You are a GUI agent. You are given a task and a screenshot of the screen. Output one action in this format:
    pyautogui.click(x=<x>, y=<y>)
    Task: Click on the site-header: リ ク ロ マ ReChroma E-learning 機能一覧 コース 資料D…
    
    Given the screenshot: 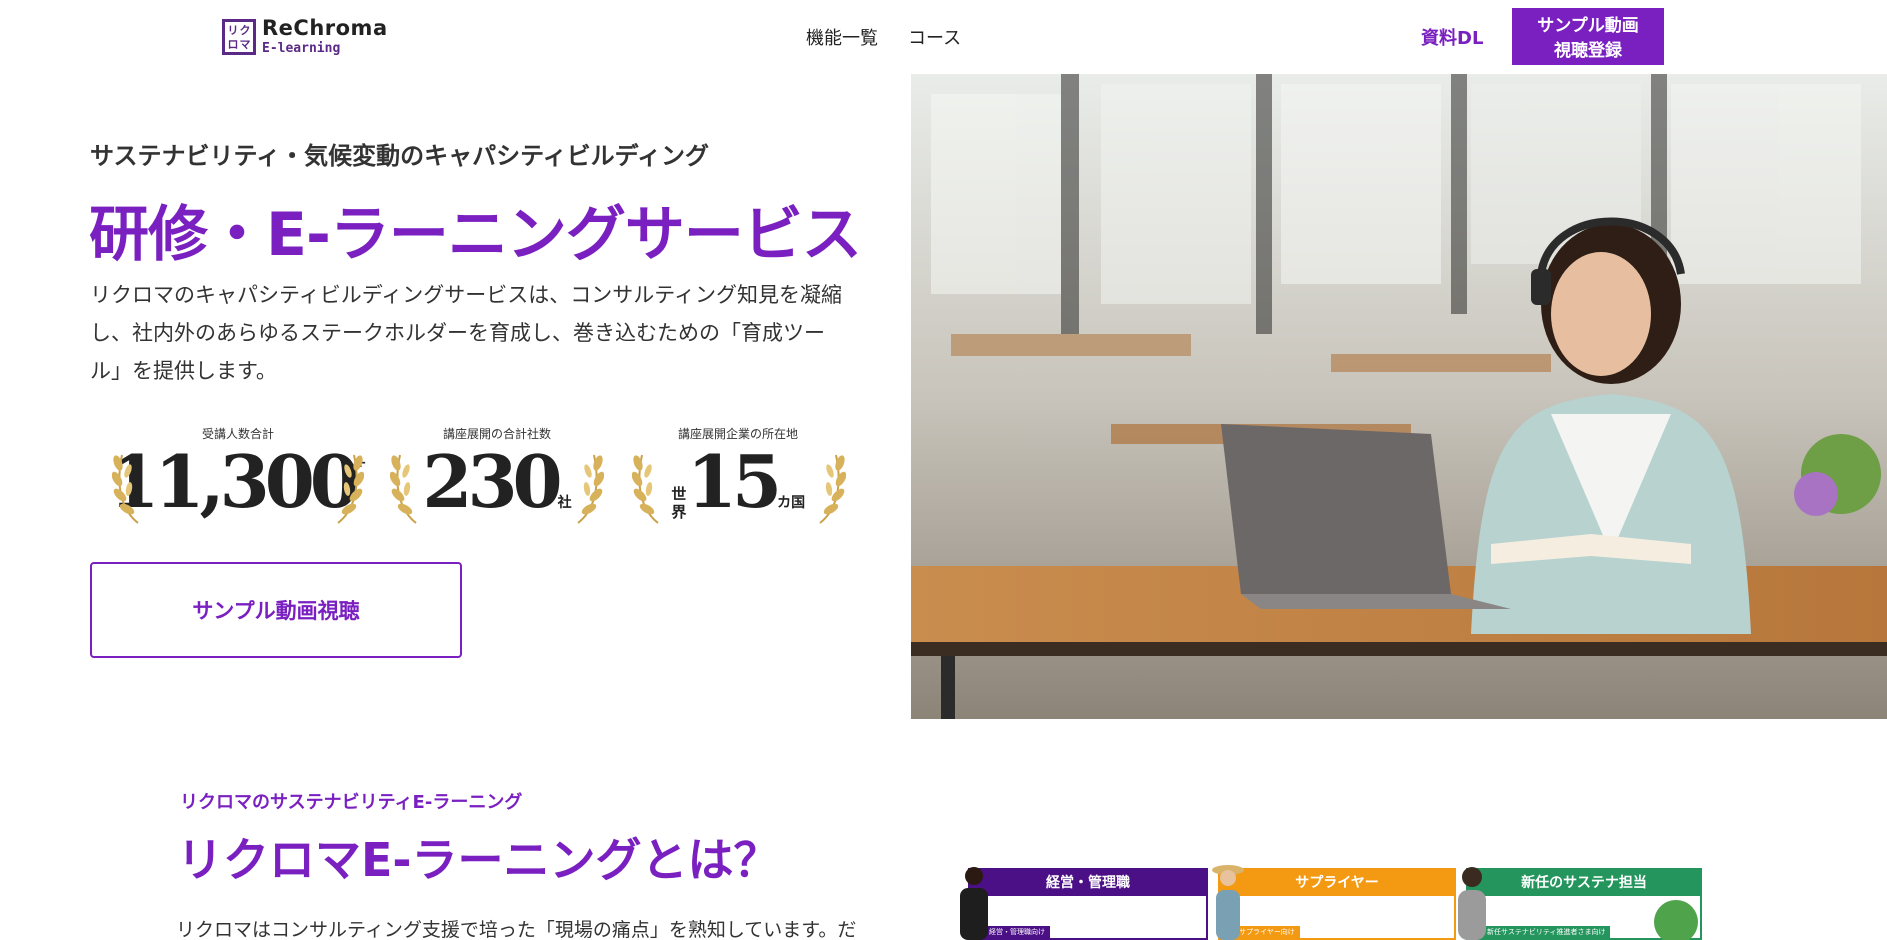 What is the action you would take?
    pyautogui.click(x=943, y=37)
    